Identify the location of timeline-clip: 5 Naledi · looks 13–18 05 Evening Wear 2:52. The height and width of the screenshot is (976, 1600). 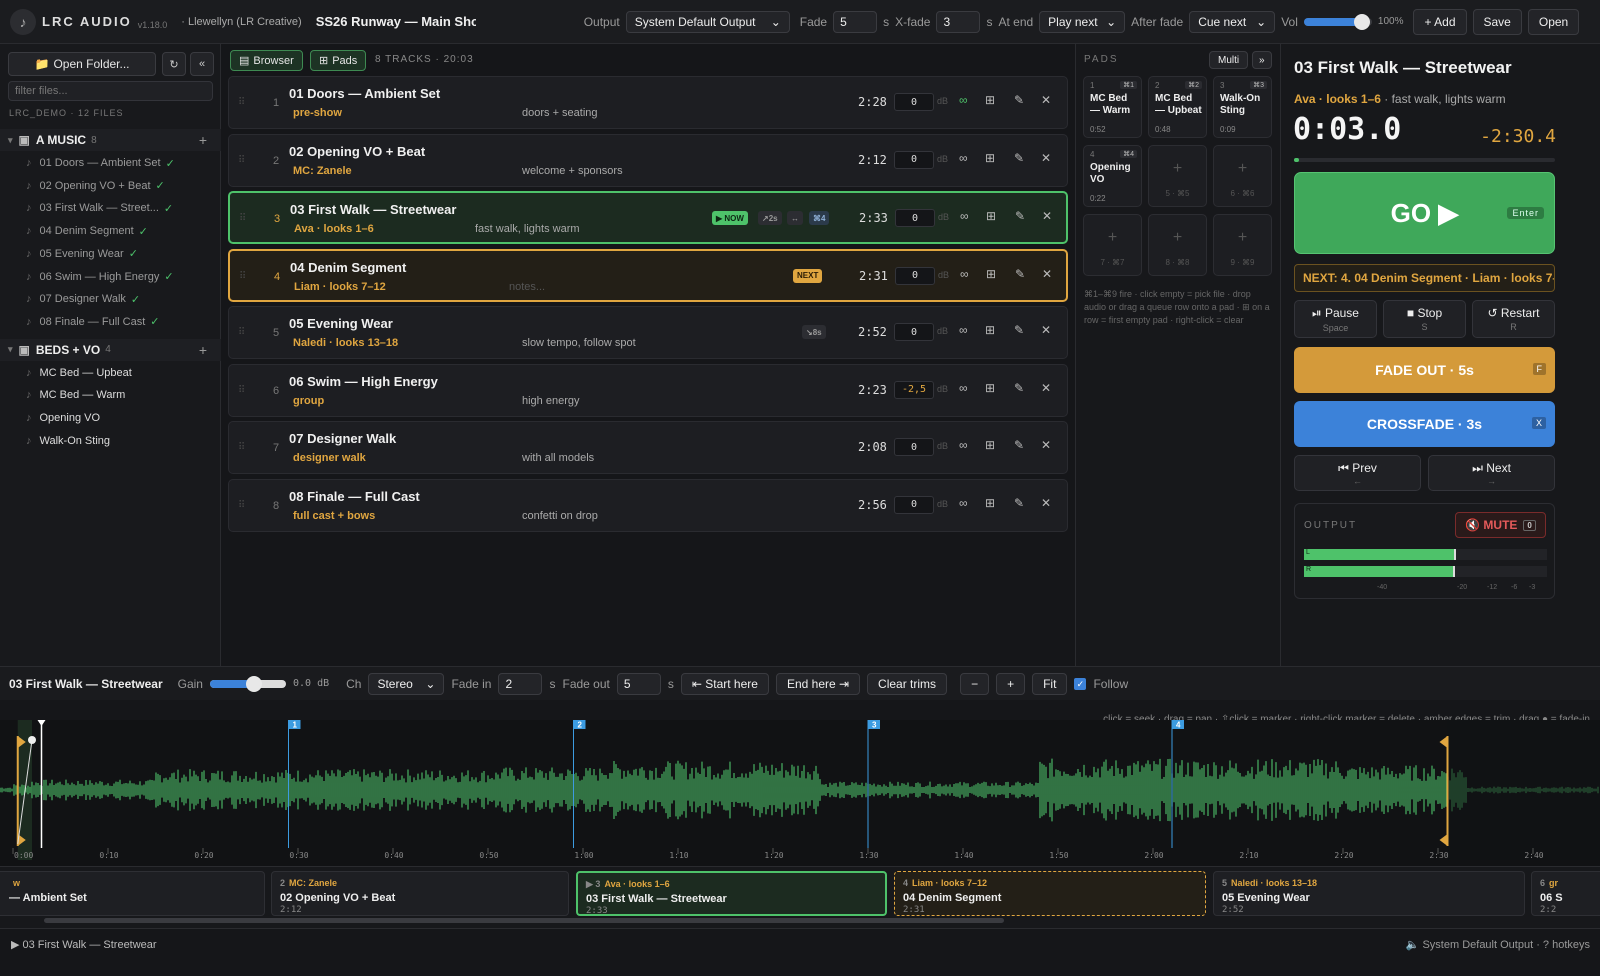
(1369, 893).